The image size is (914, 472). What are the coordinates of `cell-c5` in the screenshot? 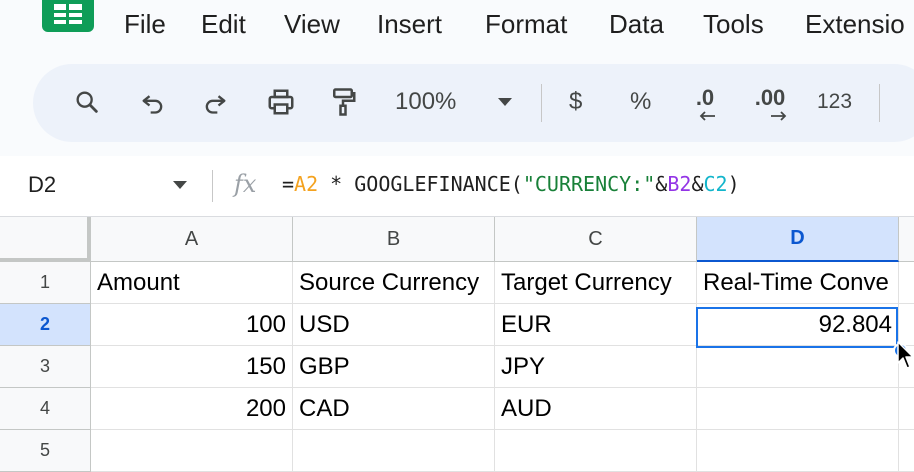 It's located at (596, 451).